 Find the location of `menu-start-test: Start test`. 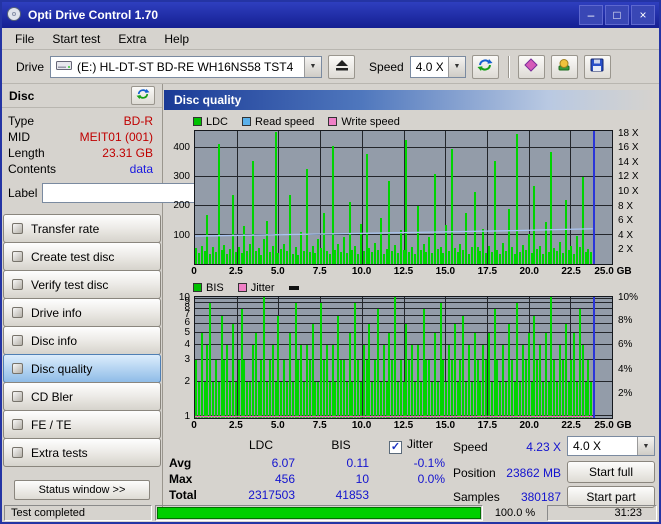

menu-start-test: Start test is located at coordinates (76, 39).